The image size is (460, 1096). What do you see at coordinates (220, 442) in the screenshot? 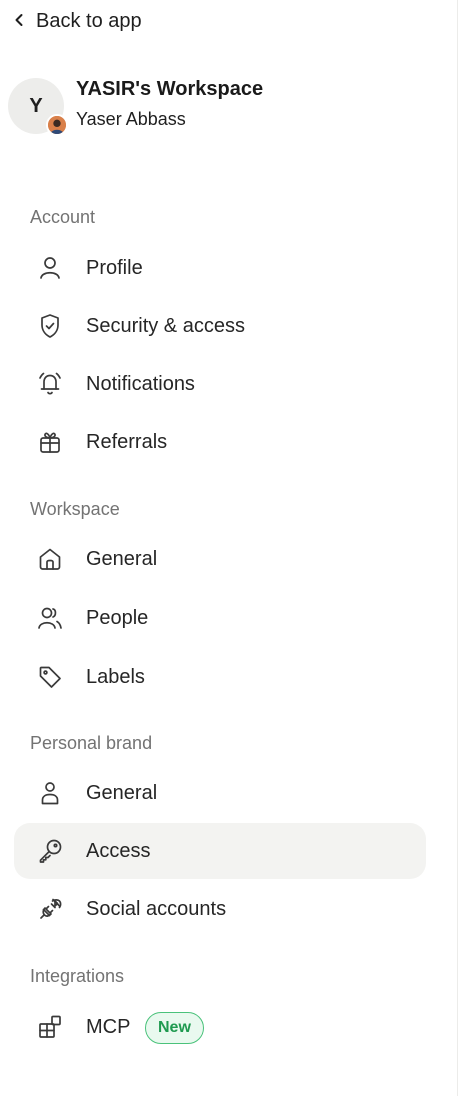
I see `nav-item-referrals: Referrals` at bounding box center [220, 442].